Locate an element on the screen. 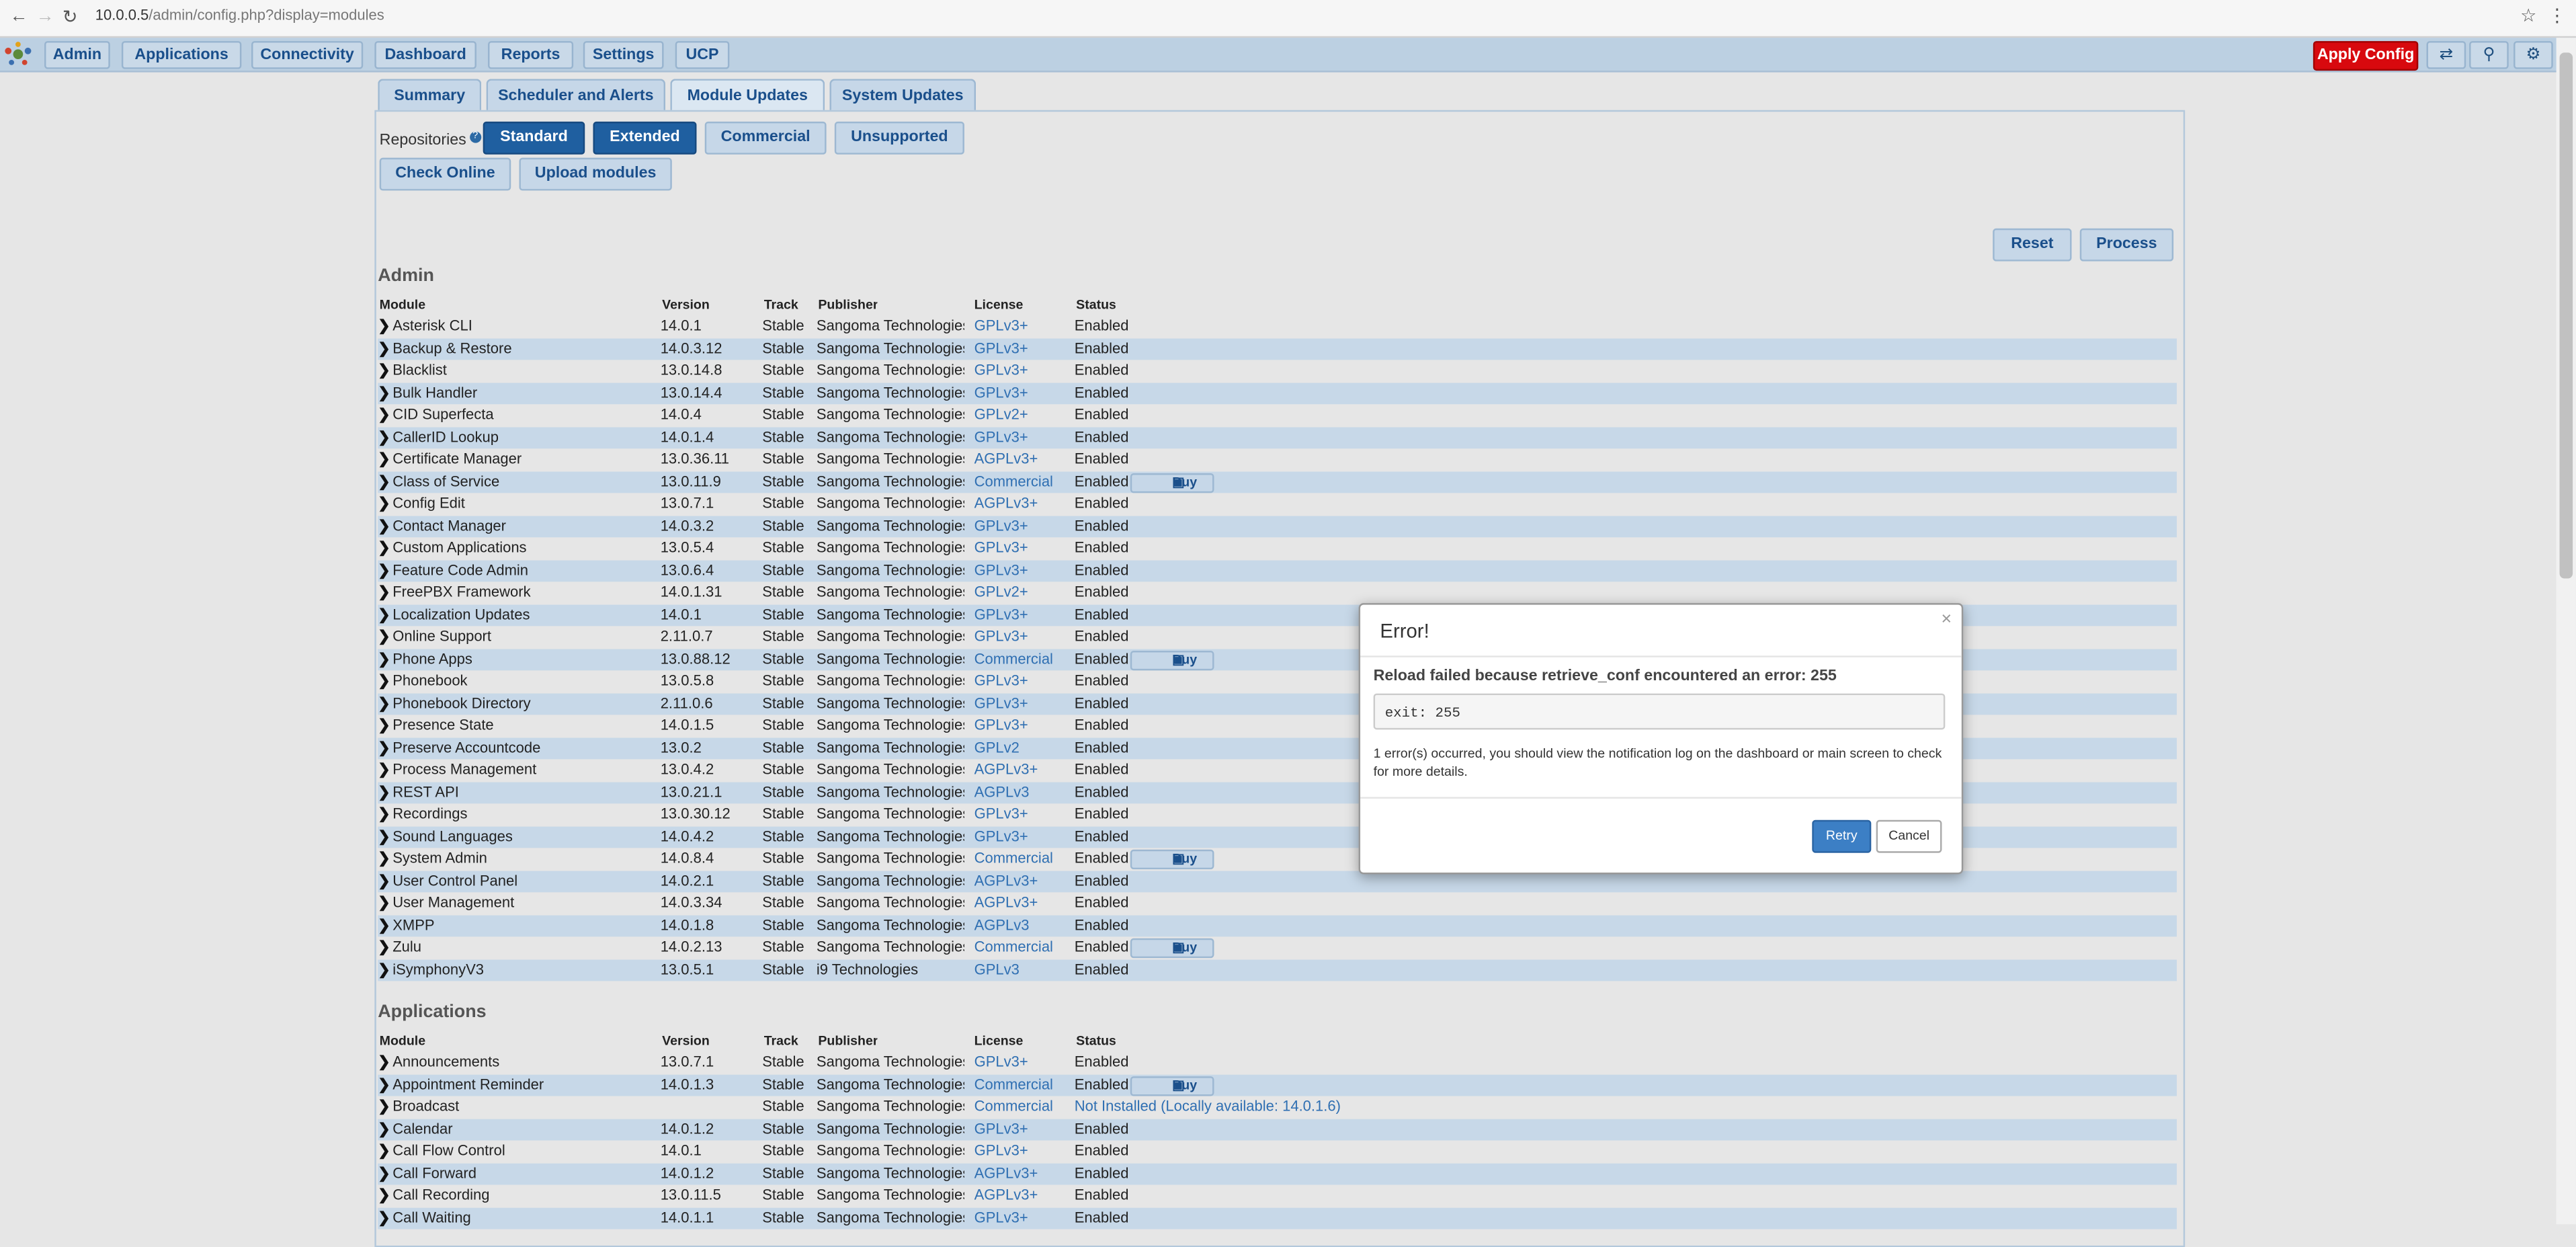 This screenshot has height=1247, width=2576. help-icon: ? is located at coordinates (475, 137).